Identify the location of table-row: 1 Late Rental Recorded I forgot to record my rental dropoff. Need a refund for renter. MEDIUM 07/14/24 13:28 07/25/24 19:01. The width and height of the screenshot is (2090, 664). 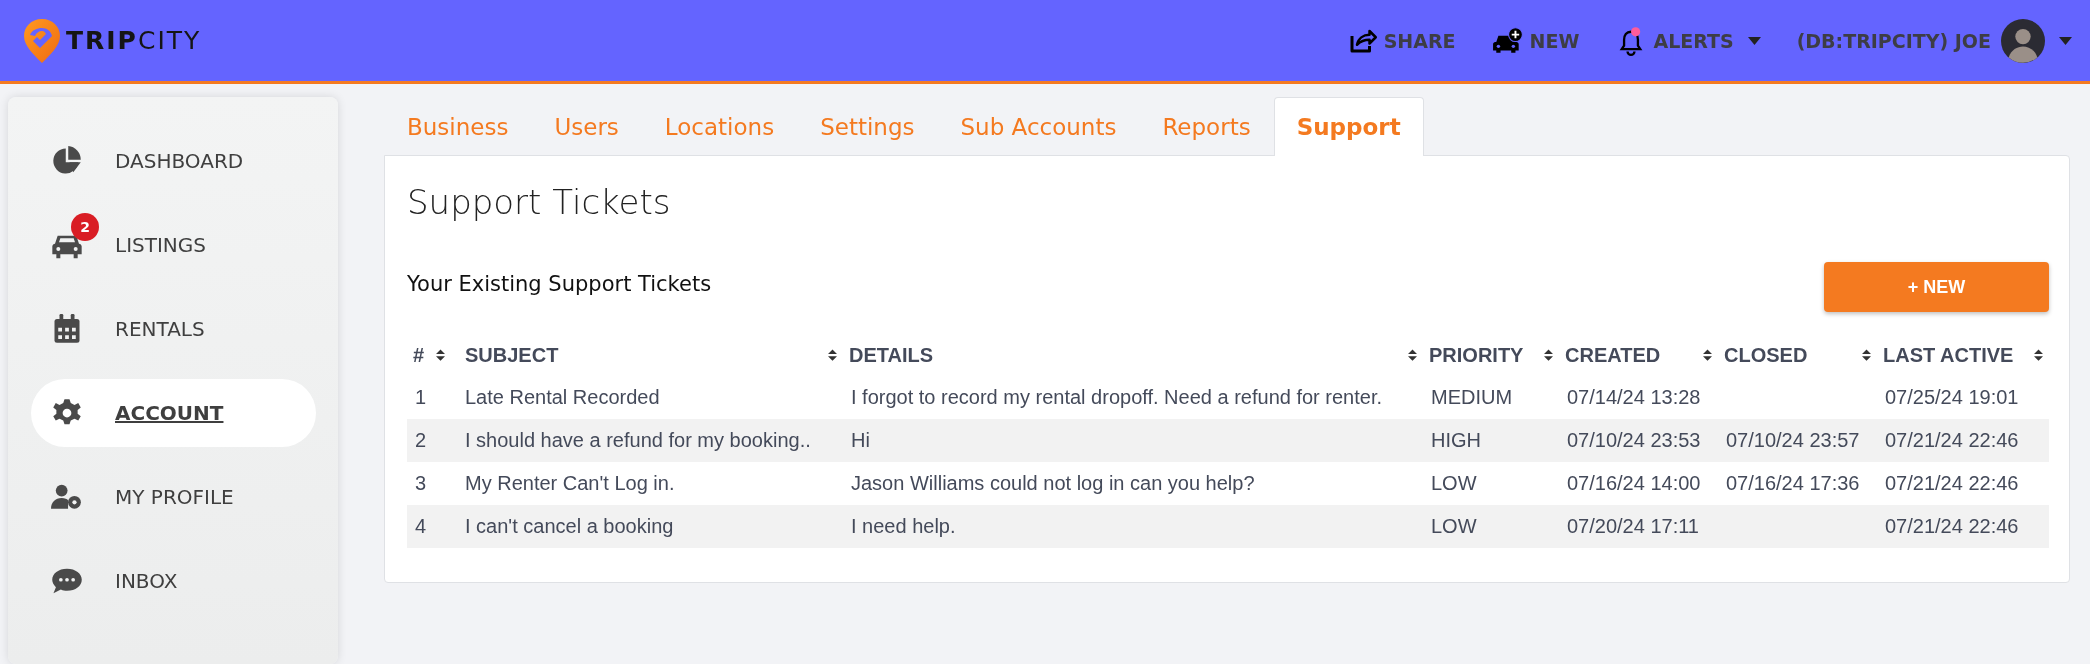
(1228, 397).